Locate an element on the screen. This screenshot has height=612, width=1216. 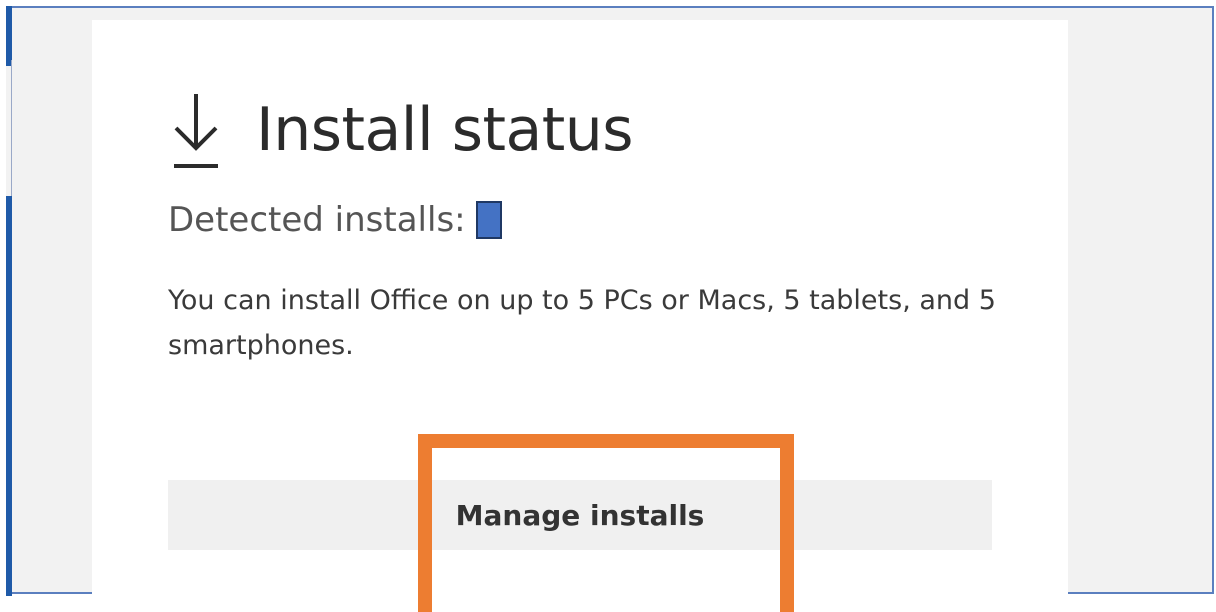
manage-installs-button: Manage installs is located at coordinates (580, 515).